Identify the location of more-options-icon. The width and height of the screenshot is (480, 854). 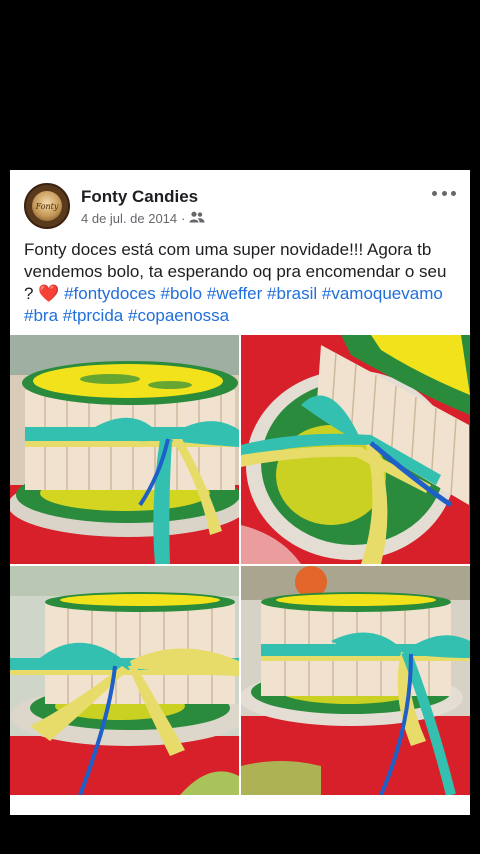
(444, 193).